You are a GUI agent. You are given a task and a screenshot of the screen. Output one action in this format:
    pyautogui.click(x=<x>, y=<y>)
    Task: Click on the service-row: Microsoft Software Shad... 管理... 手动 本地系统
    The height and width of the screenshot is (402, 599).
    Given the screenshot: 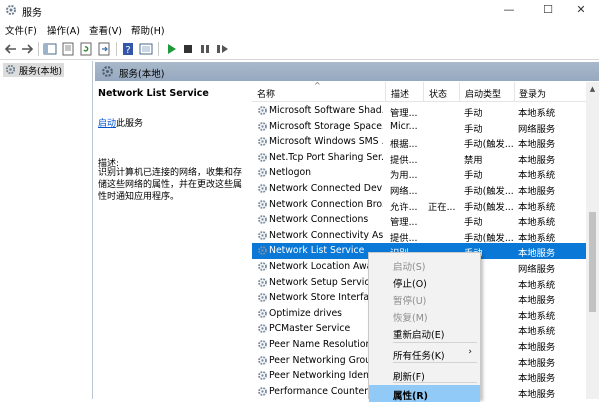 What is the action you would take?
    pyautogui.click(x=419, y=111)
    